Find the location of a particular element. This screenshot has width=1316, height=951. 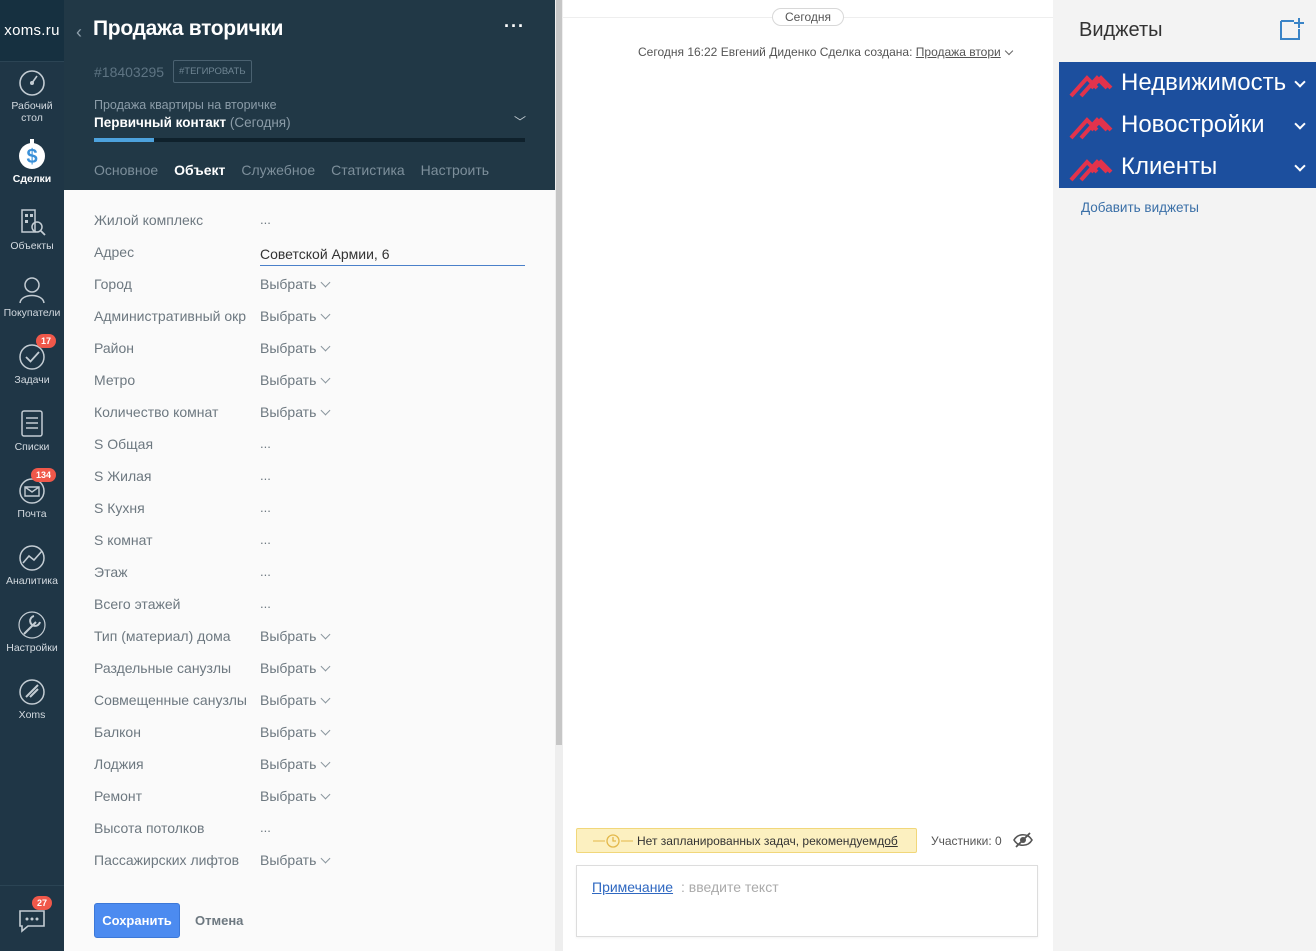

nav-item-analytics: Аналитика is located at coordinates (32, 564).